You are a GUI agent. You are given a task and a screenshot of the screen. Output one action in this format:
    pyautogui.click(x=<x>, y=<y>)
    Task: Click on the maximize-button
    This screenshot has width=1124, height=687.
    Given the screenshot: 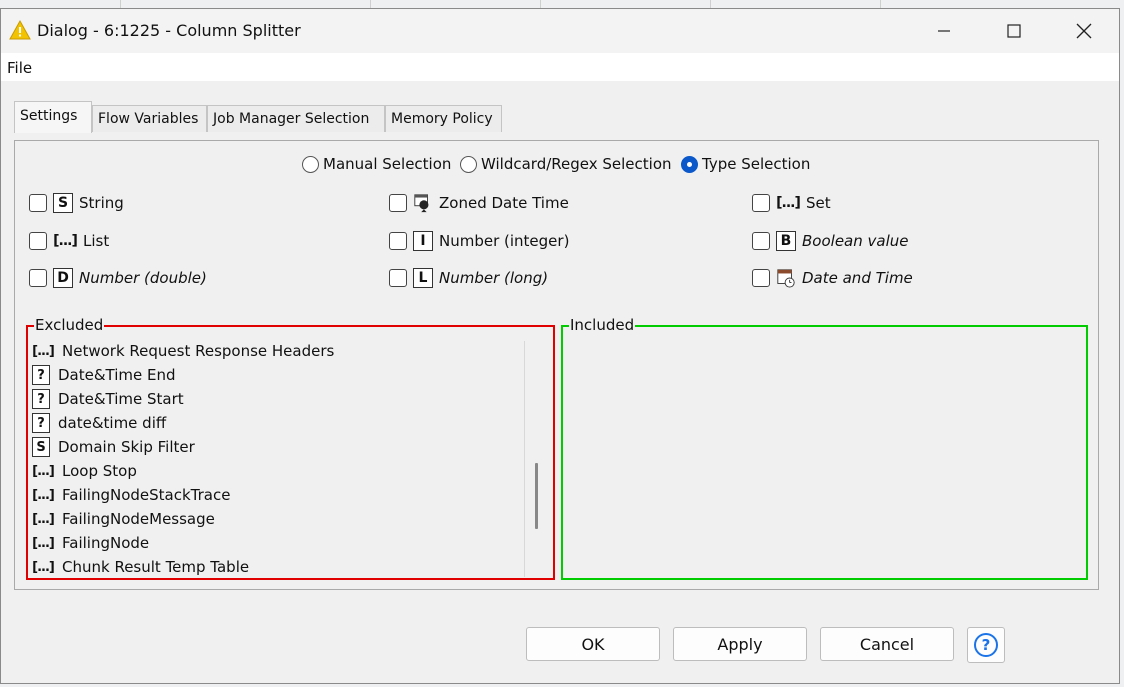 What is the action you would take?
    pyautogui.click(x=1014, y=31)
    